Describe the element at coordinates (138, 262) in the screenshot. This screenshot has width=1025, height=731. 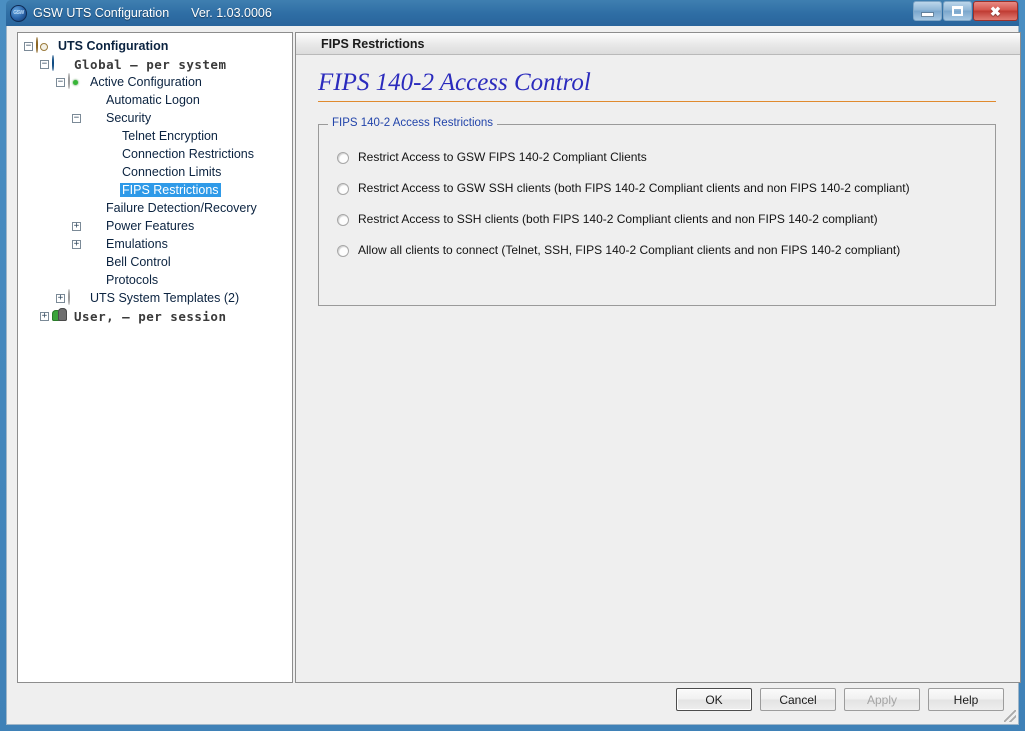
I see `tree-item-label: Bell Control` at that location.